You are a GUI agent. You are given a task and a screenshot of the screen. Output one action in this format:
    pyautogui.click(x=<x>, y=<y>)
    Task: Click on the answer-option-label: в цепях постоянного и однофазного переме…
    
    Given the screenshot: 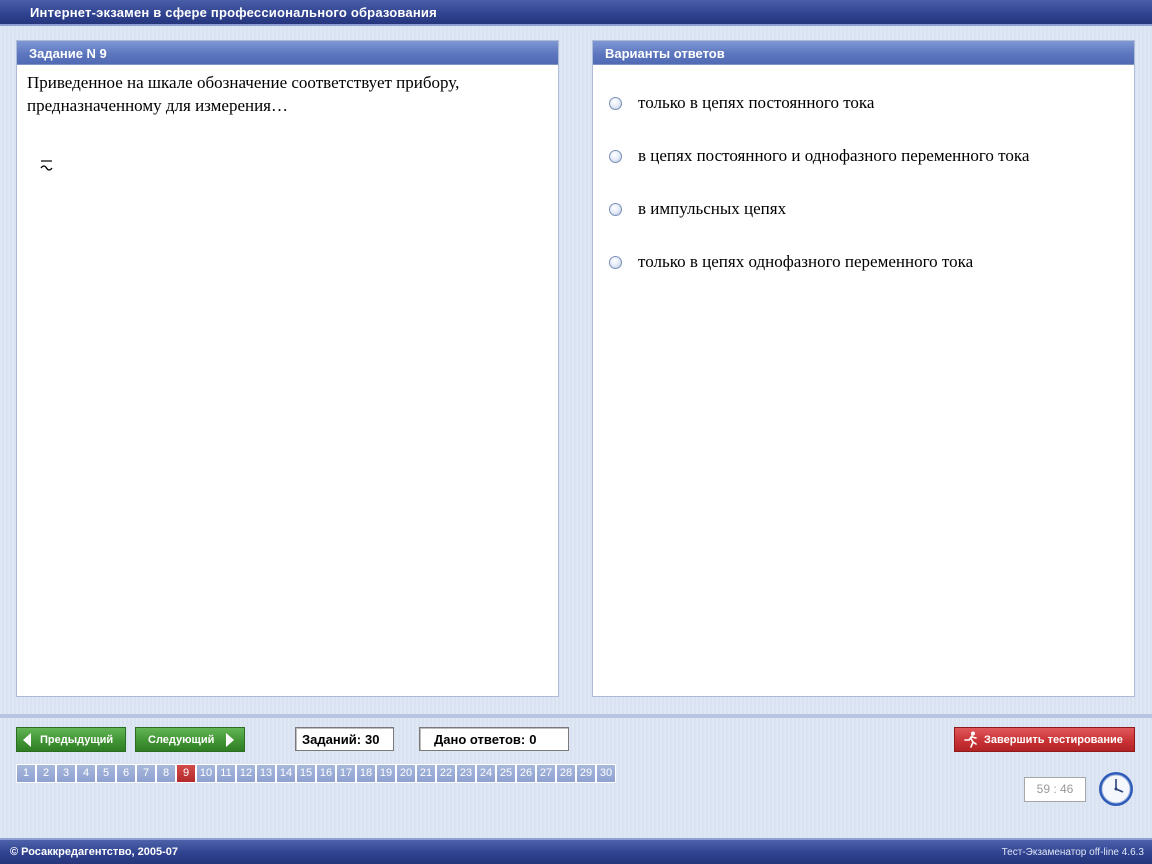 What is the action you would take?
    pyautogui.click(x=834, y=155)
    